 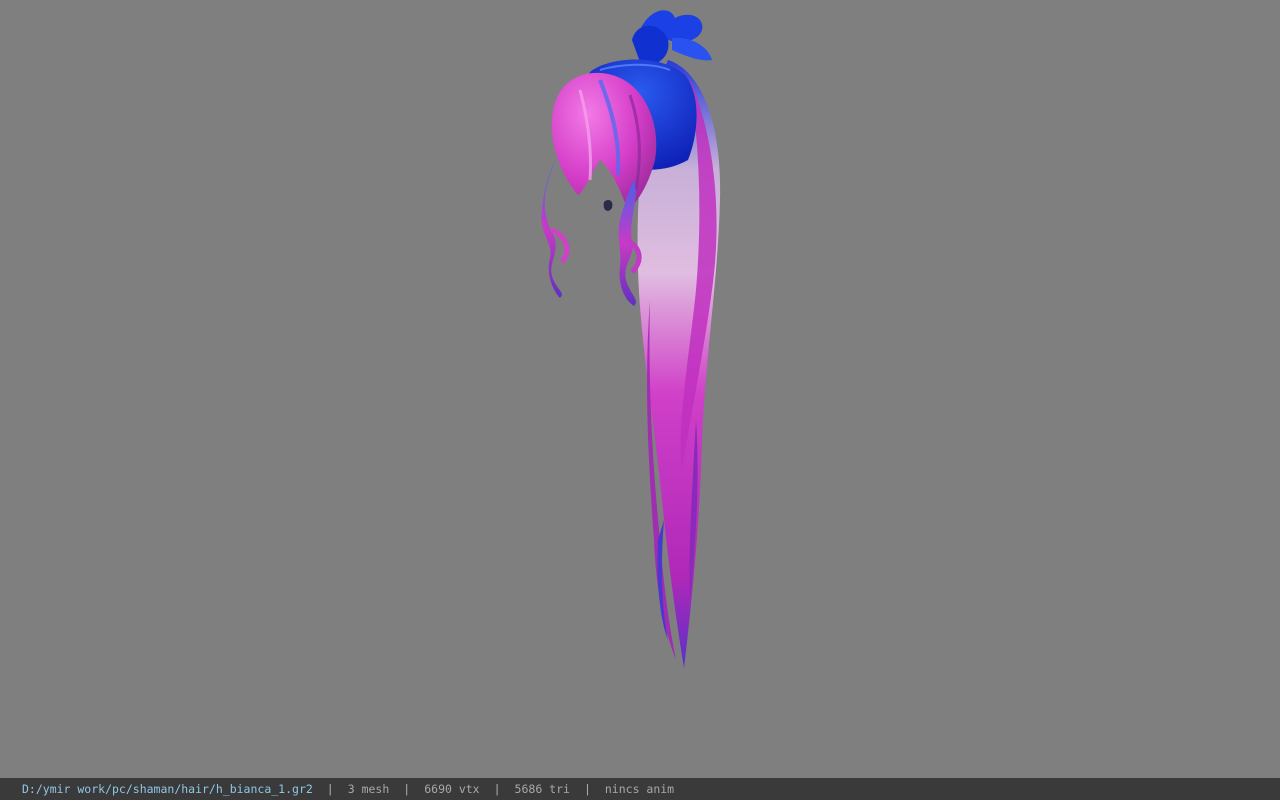 I want to click on animation-status: nincs anim, so click(x=639, y=789).